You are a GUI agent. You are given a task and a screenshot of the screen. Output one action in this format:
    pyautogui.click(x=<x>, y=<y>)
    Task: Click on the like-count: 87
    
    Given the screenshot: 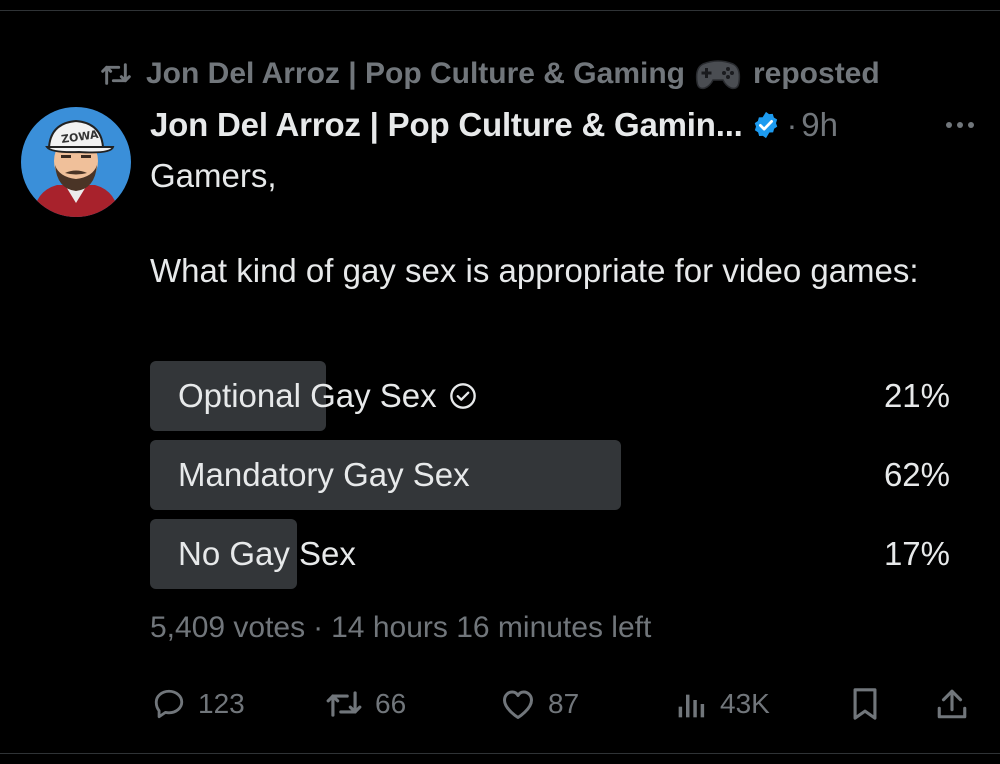 What is the action you would take?
    pyautogui.click(x=564, y=703)
    